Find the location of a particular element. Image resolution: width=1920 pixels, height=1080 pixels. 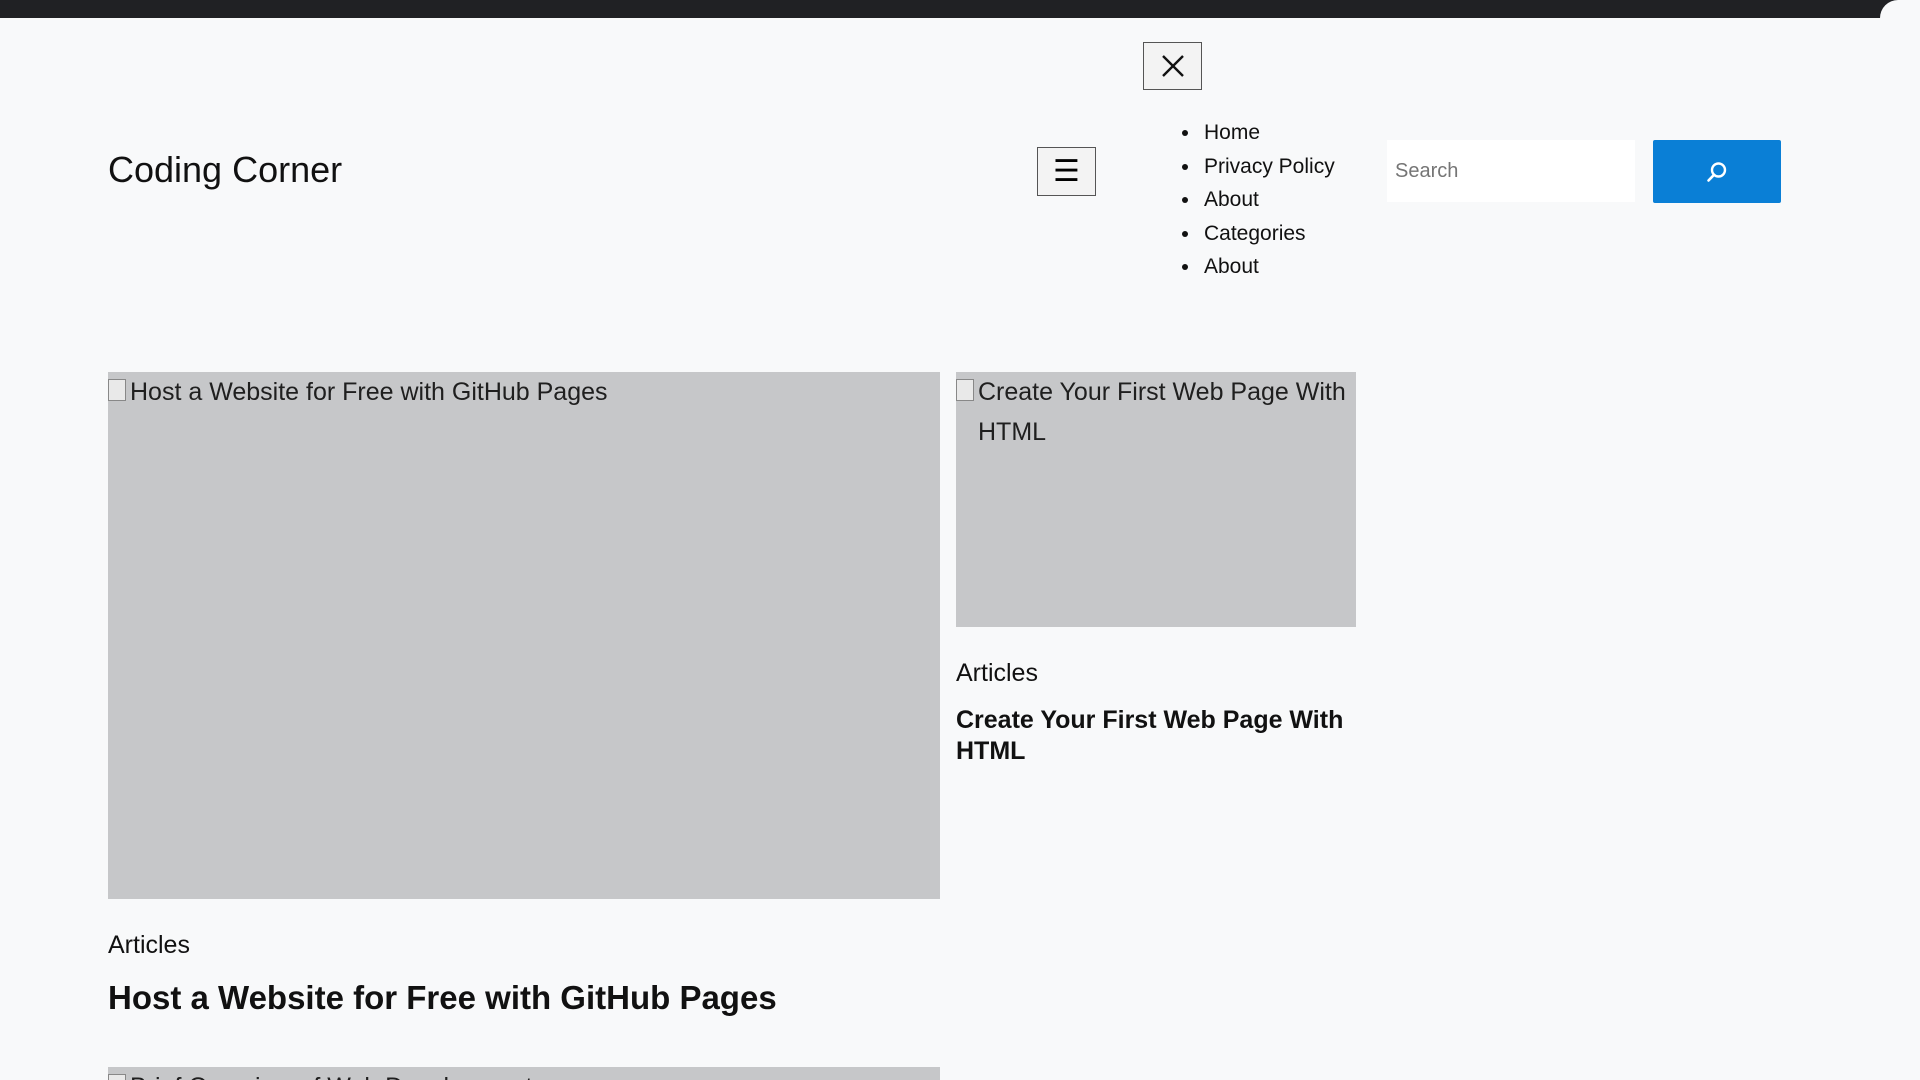

nav-item-home: Home is located at coordinates (1254, 133).